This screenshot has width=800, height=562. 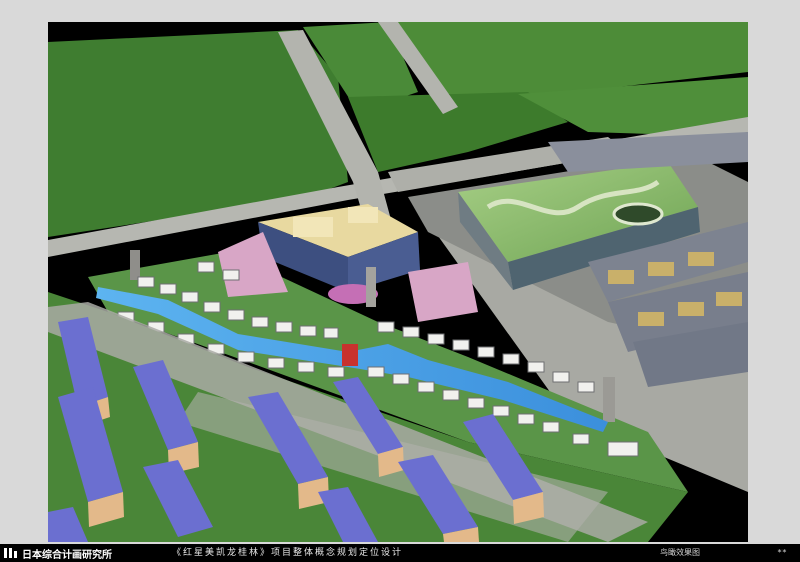 What do you see at coordinates (313, 227) in the screenshot?
I see `central-building-penthouse` at bounding box center [313, 227].